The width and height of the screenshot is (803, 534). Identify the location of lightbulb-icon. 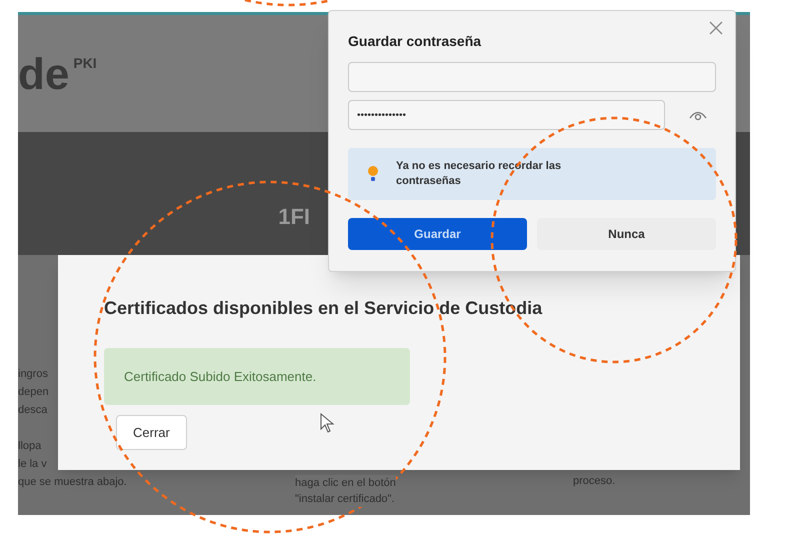
(373, 174).